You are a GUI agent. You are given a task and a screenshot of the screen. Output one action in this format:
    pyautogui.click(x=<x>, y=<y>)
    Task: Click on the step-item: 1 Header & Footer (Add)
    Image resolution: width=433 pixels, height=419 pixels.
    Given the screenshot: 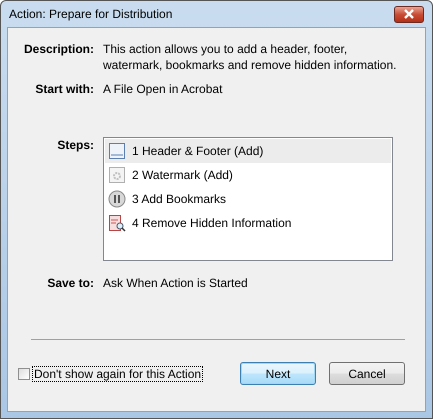 What is the action you would take?
    pyautogui.click(x=248, y=151)
    